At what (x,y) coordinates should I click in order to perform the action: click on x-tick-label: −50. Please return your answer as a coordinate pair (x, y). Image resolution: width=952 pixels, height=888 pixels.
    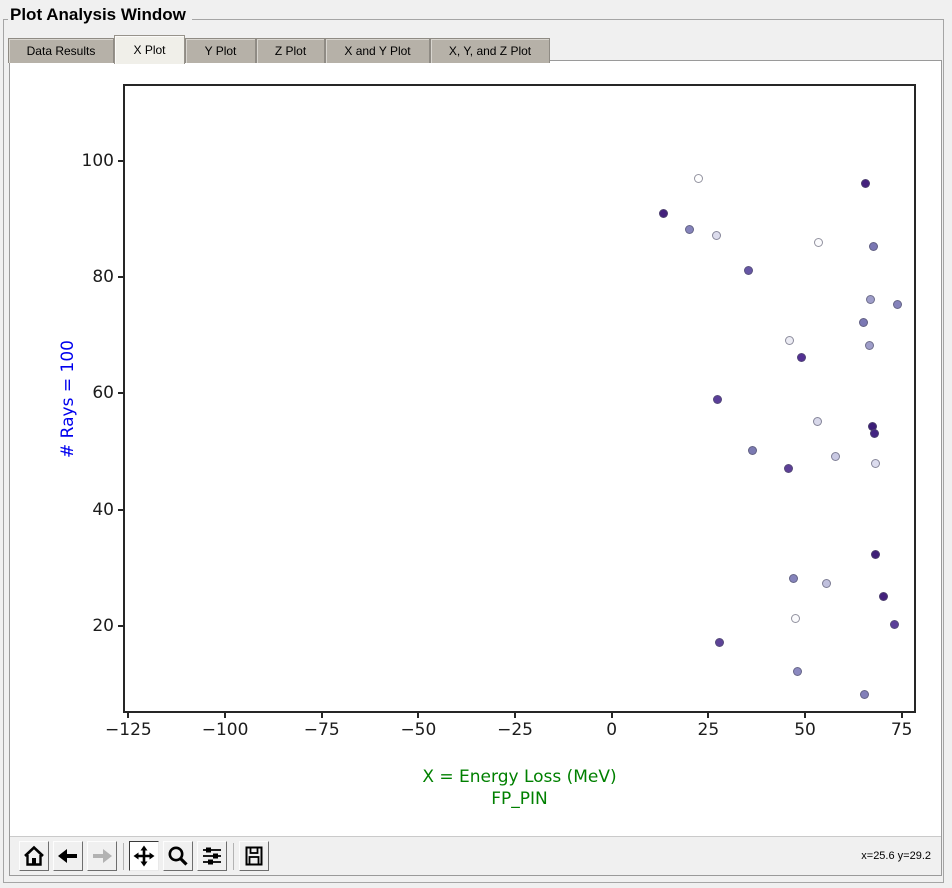
    Looking at the image, I should click on (418, 730).